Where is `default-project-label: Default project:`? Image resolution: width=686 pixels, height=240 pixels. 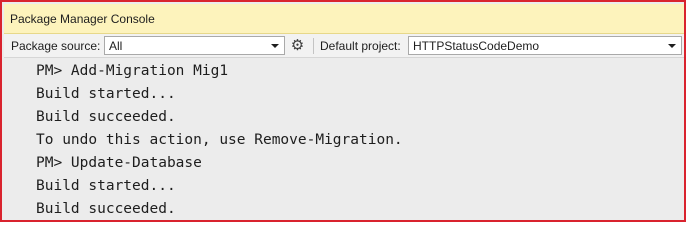
default-project-label: Default project: is located at coordinates (360, 46).